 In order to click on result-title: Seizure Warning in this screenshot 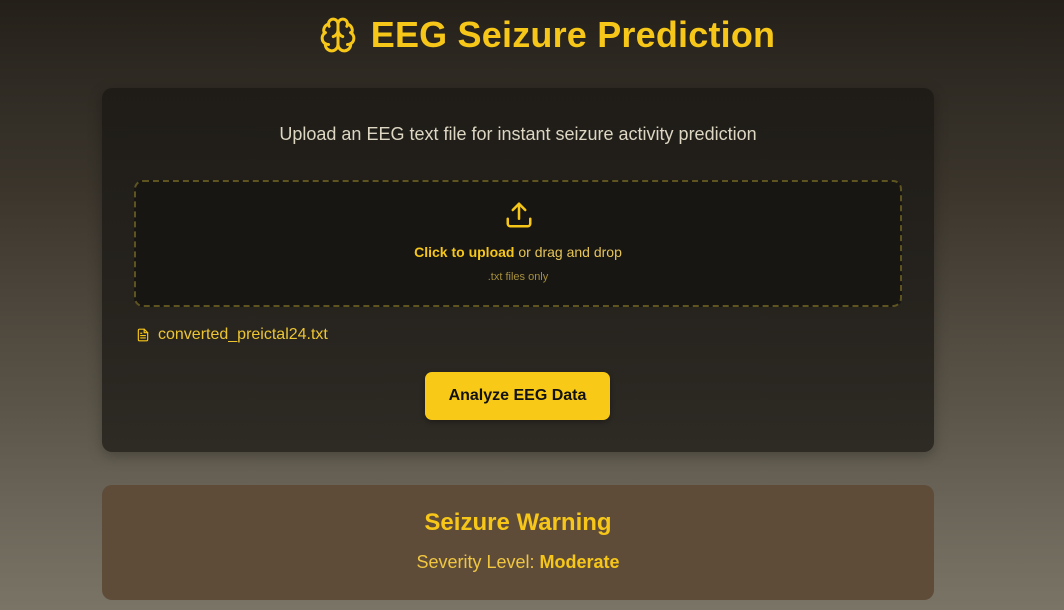, I will do `click(518, 522)`.